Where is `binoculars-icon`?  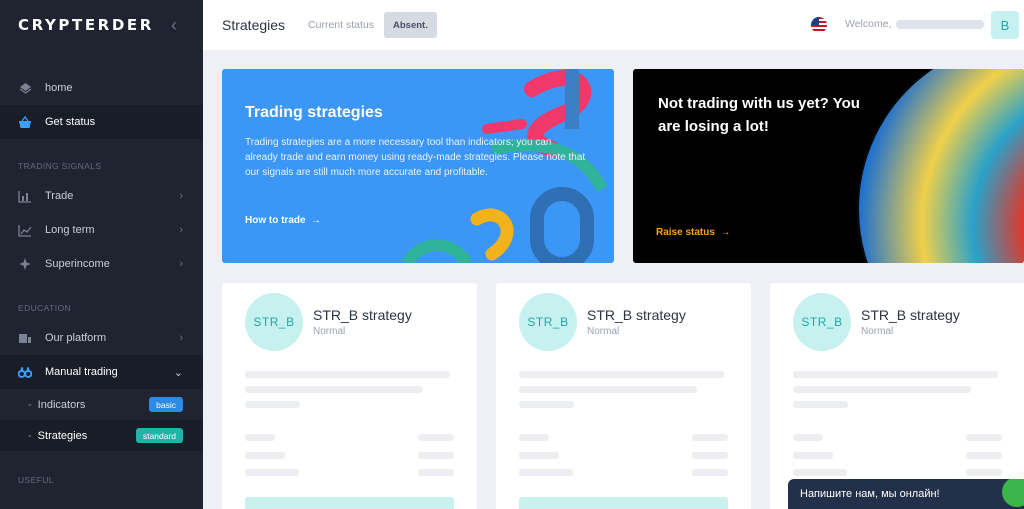
binoculars-icon is located at coordinates (25, 372).